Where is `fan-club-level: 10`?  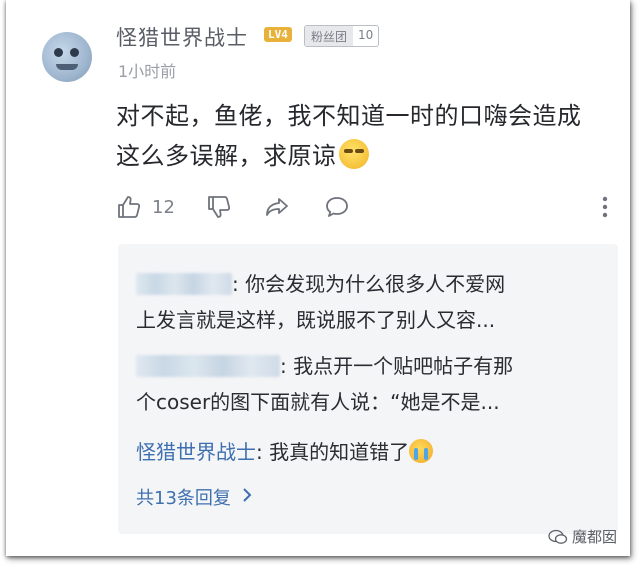 fan-club-level: 10 is located at coordinates (366, 36).